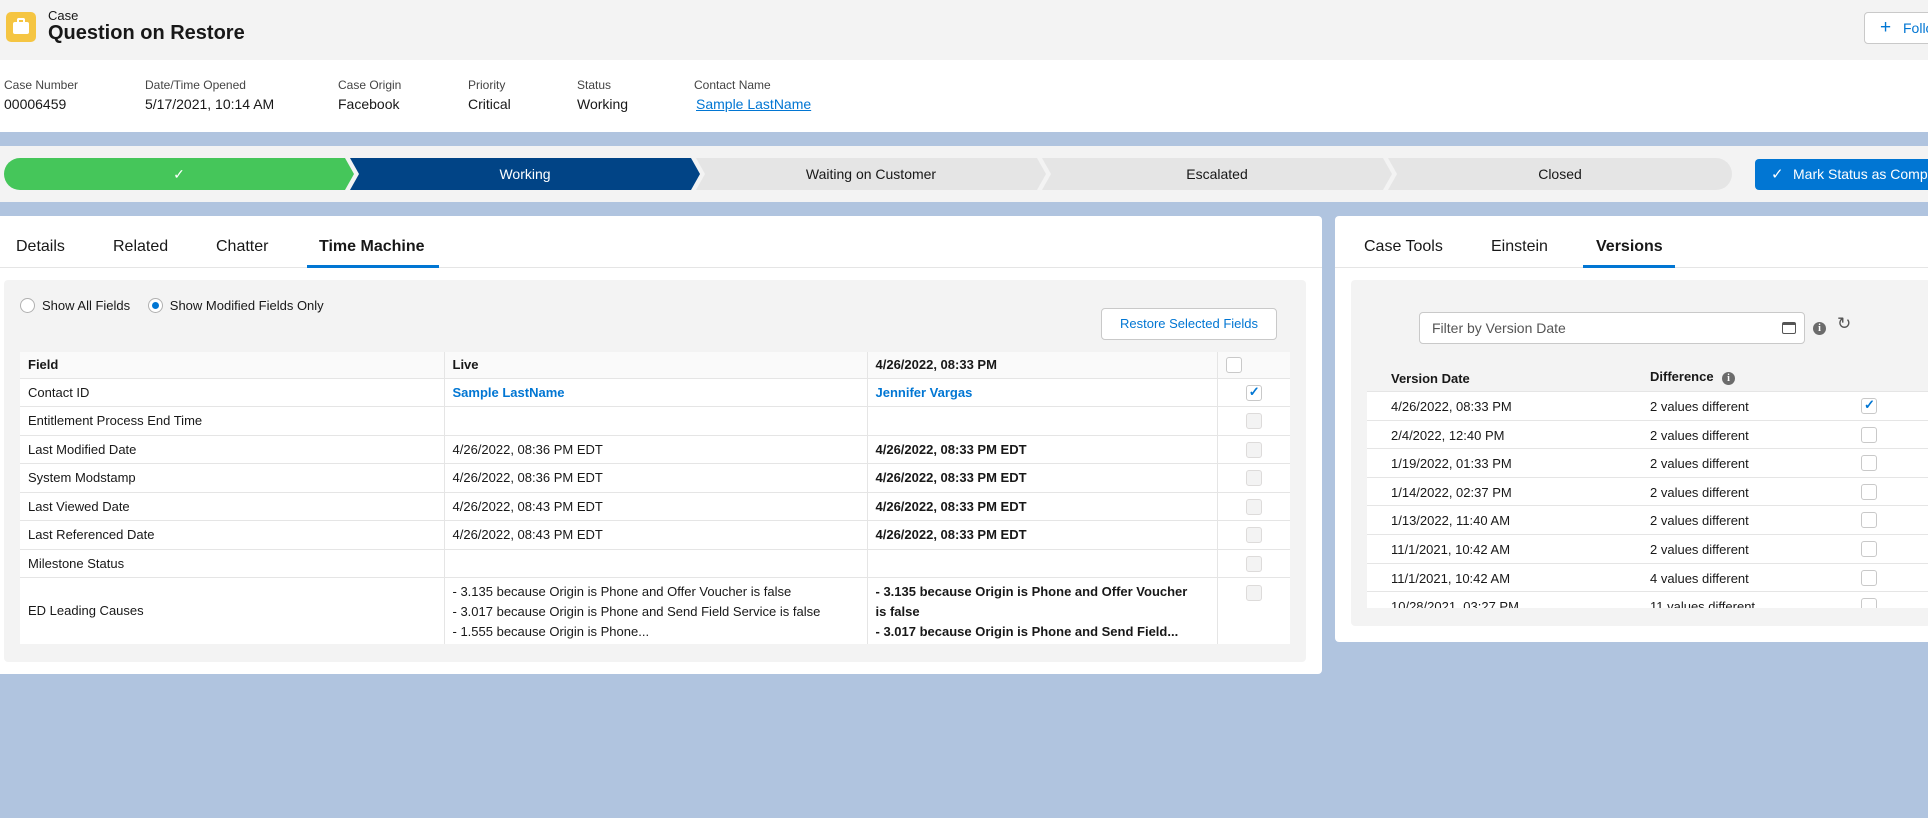 This screenshot has height=818, width=1928. Describe the element at coordinates (232, 365) in the screenshot. I see `column-header-field: Field` at that location.